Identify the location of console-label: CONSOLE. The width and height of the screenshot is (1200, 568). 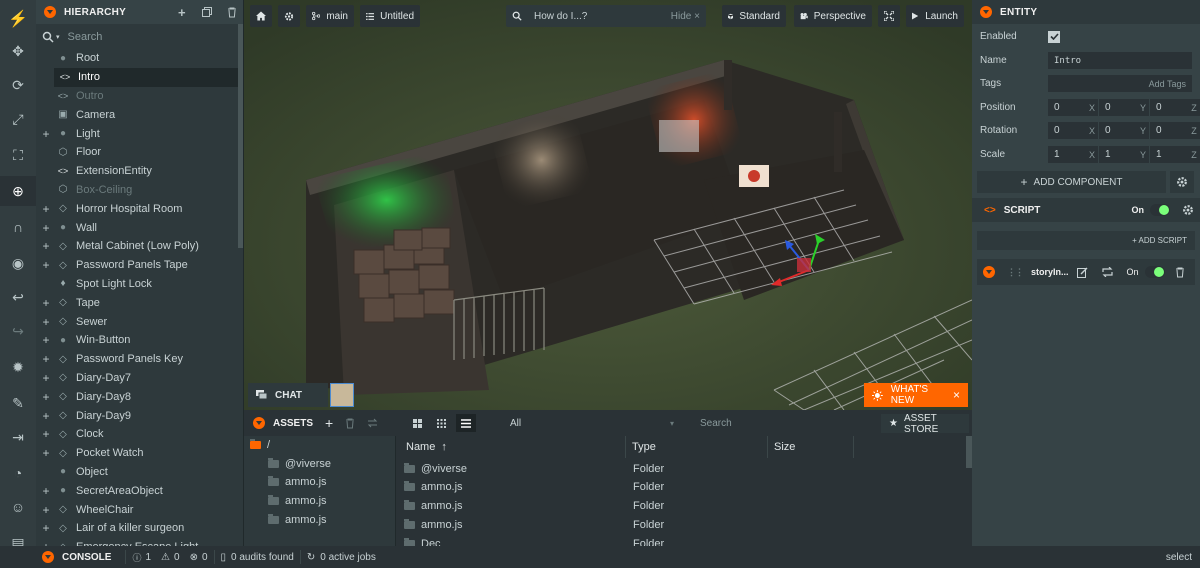
(86, 557).